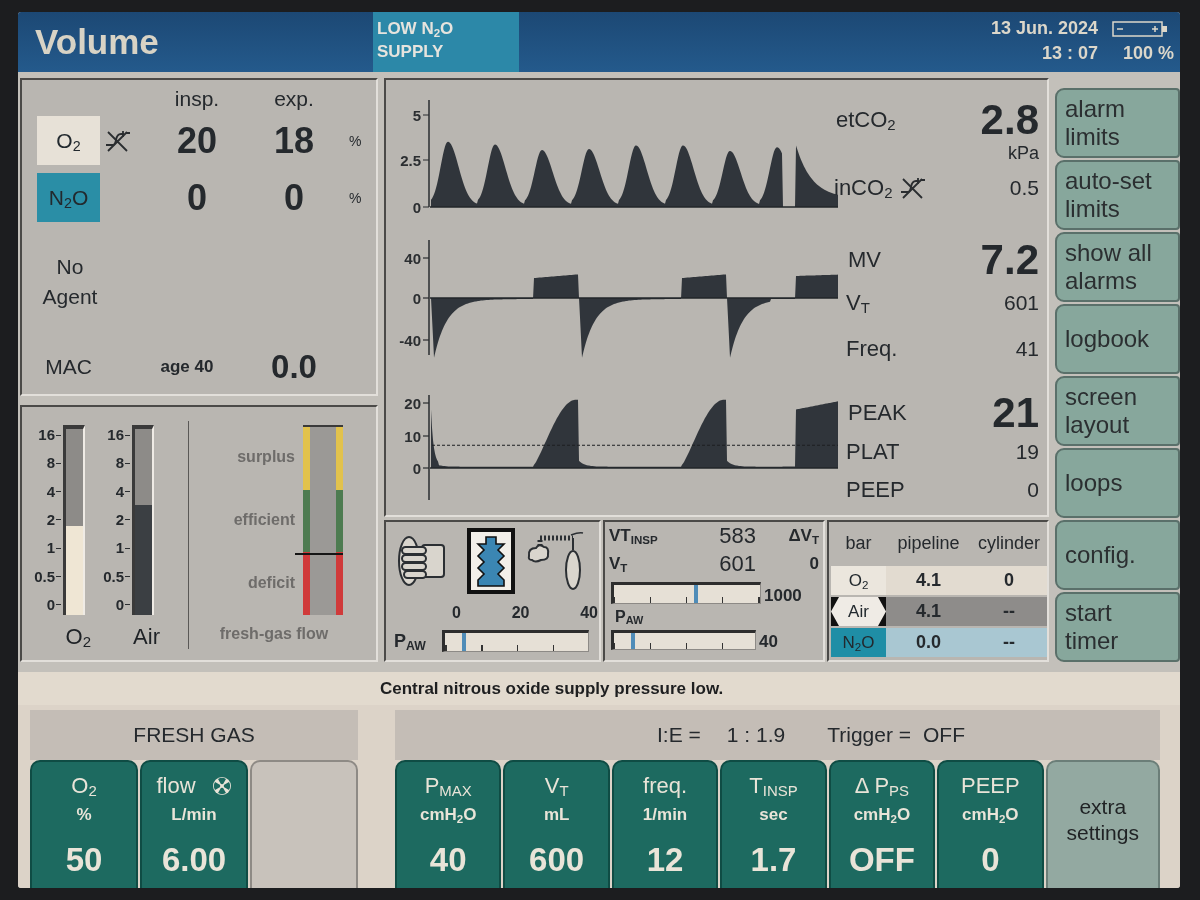 The width and height of the screenshot is (1200, 900). Describe the element at coordinates (1024, 188) in the screenshot. I see `reading-value: 0.5` at that location.